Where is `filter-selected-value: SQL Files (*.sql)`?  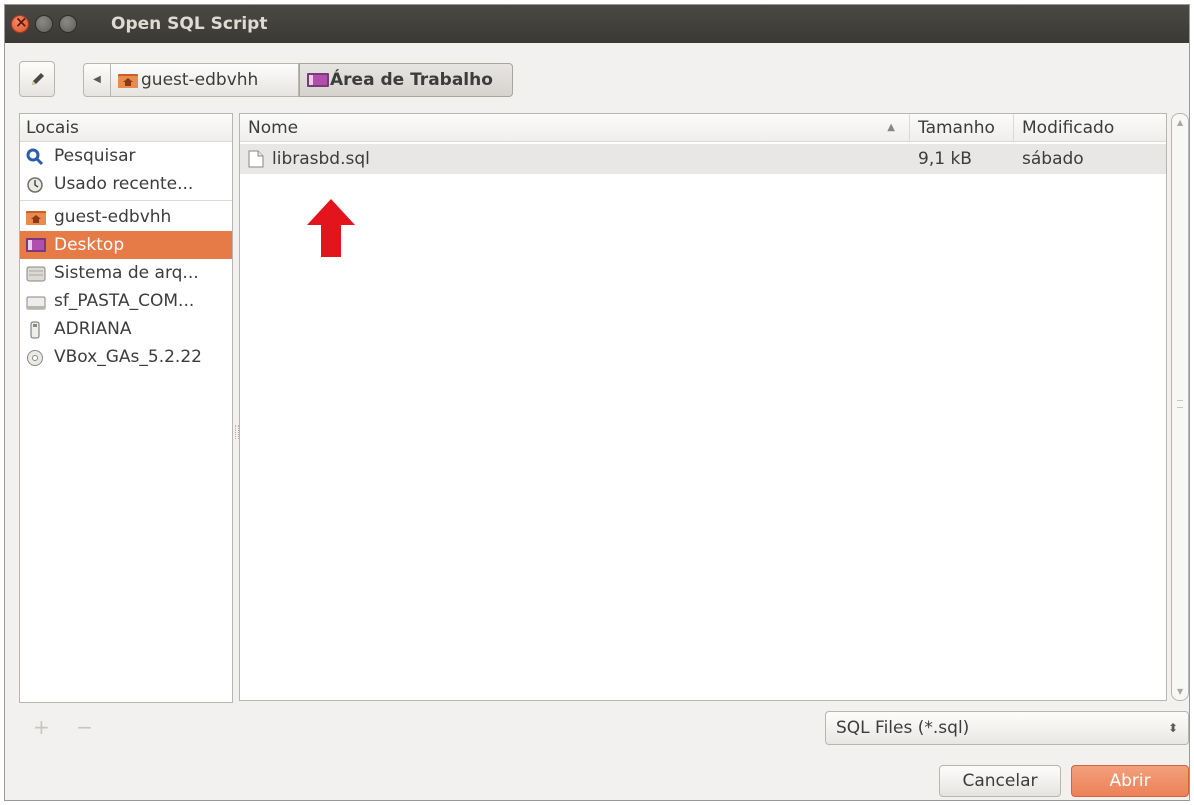
filter-selected-value: SQL Files (*.sql) is located at coordinates (903, 728).